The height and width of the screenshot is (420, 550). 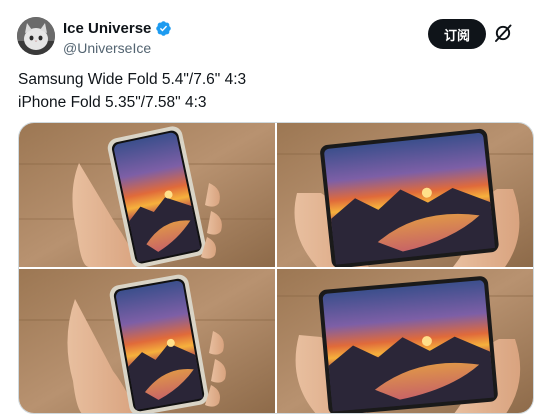 I want to click on verified-badge-icon, so click(x=163, y=28).